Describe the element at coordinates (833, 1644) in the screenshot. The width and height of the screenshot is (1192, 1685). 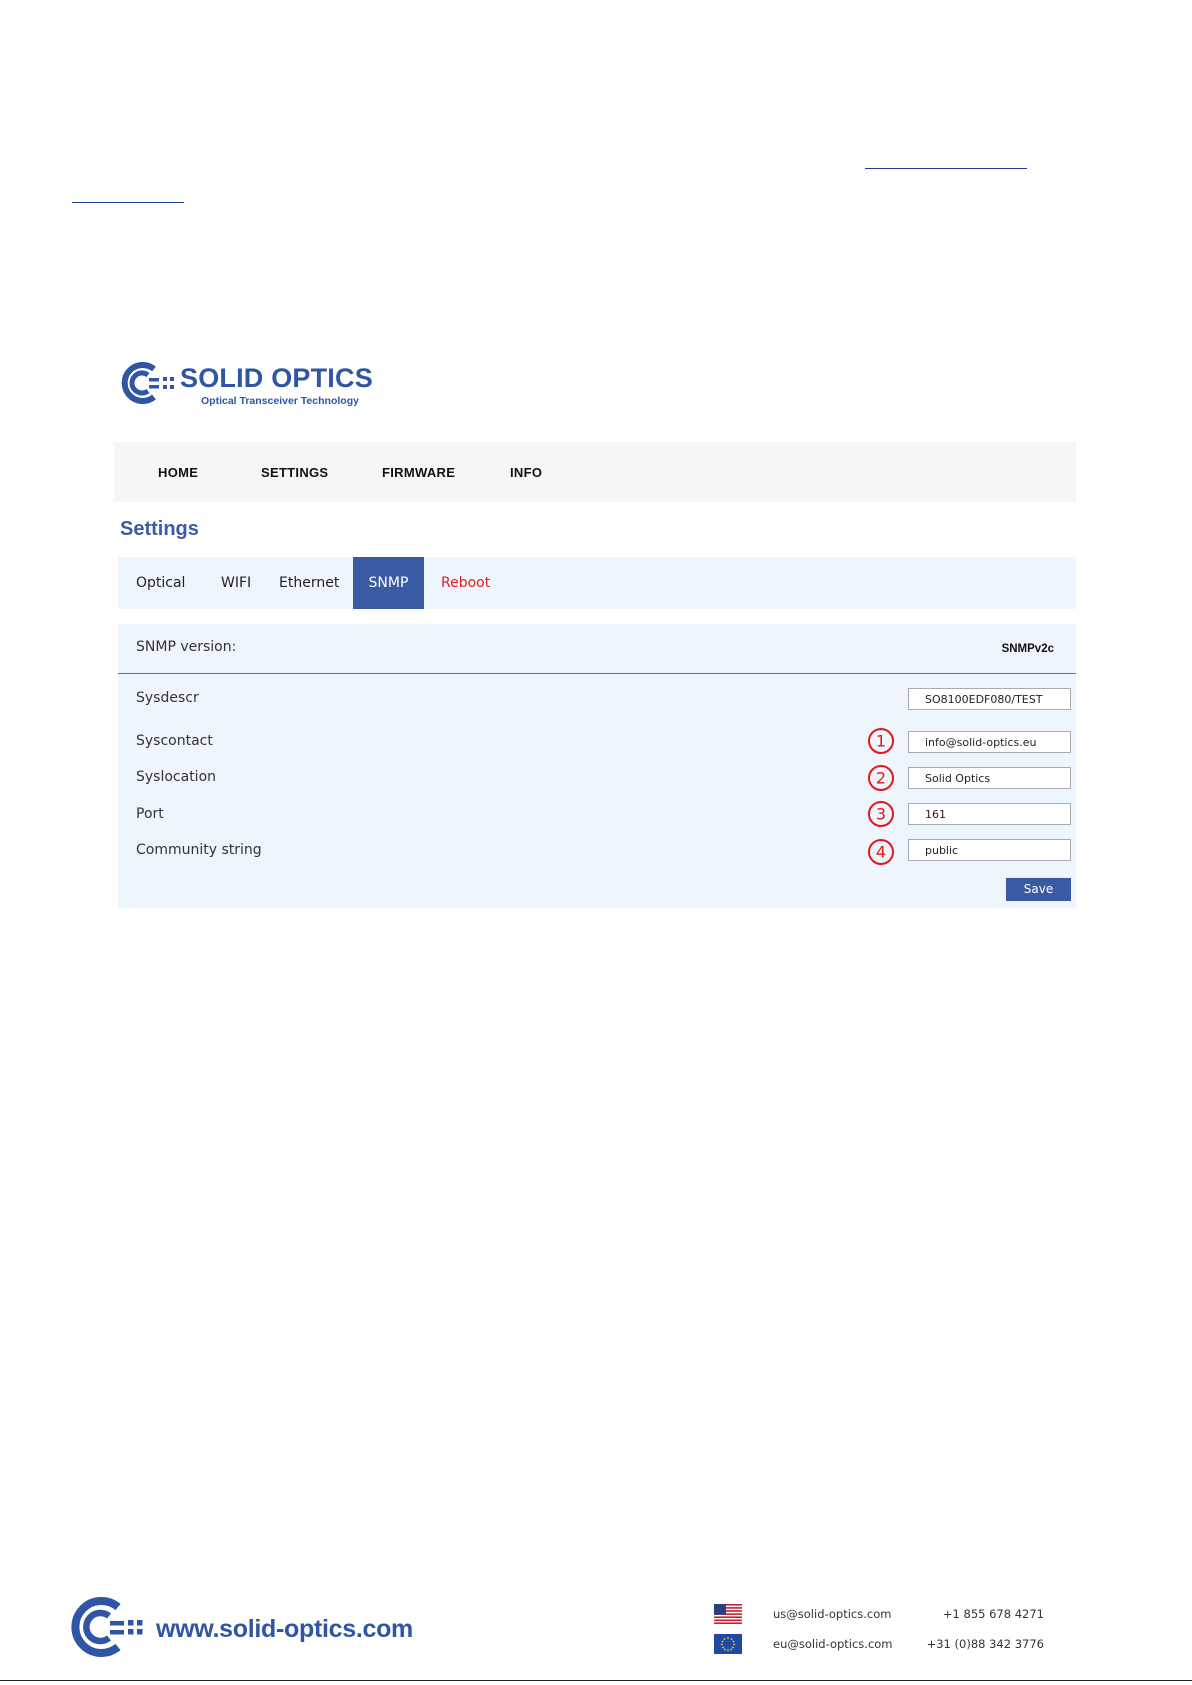
I see `contact-email-eu: eu@solid-optics.com` at that location.